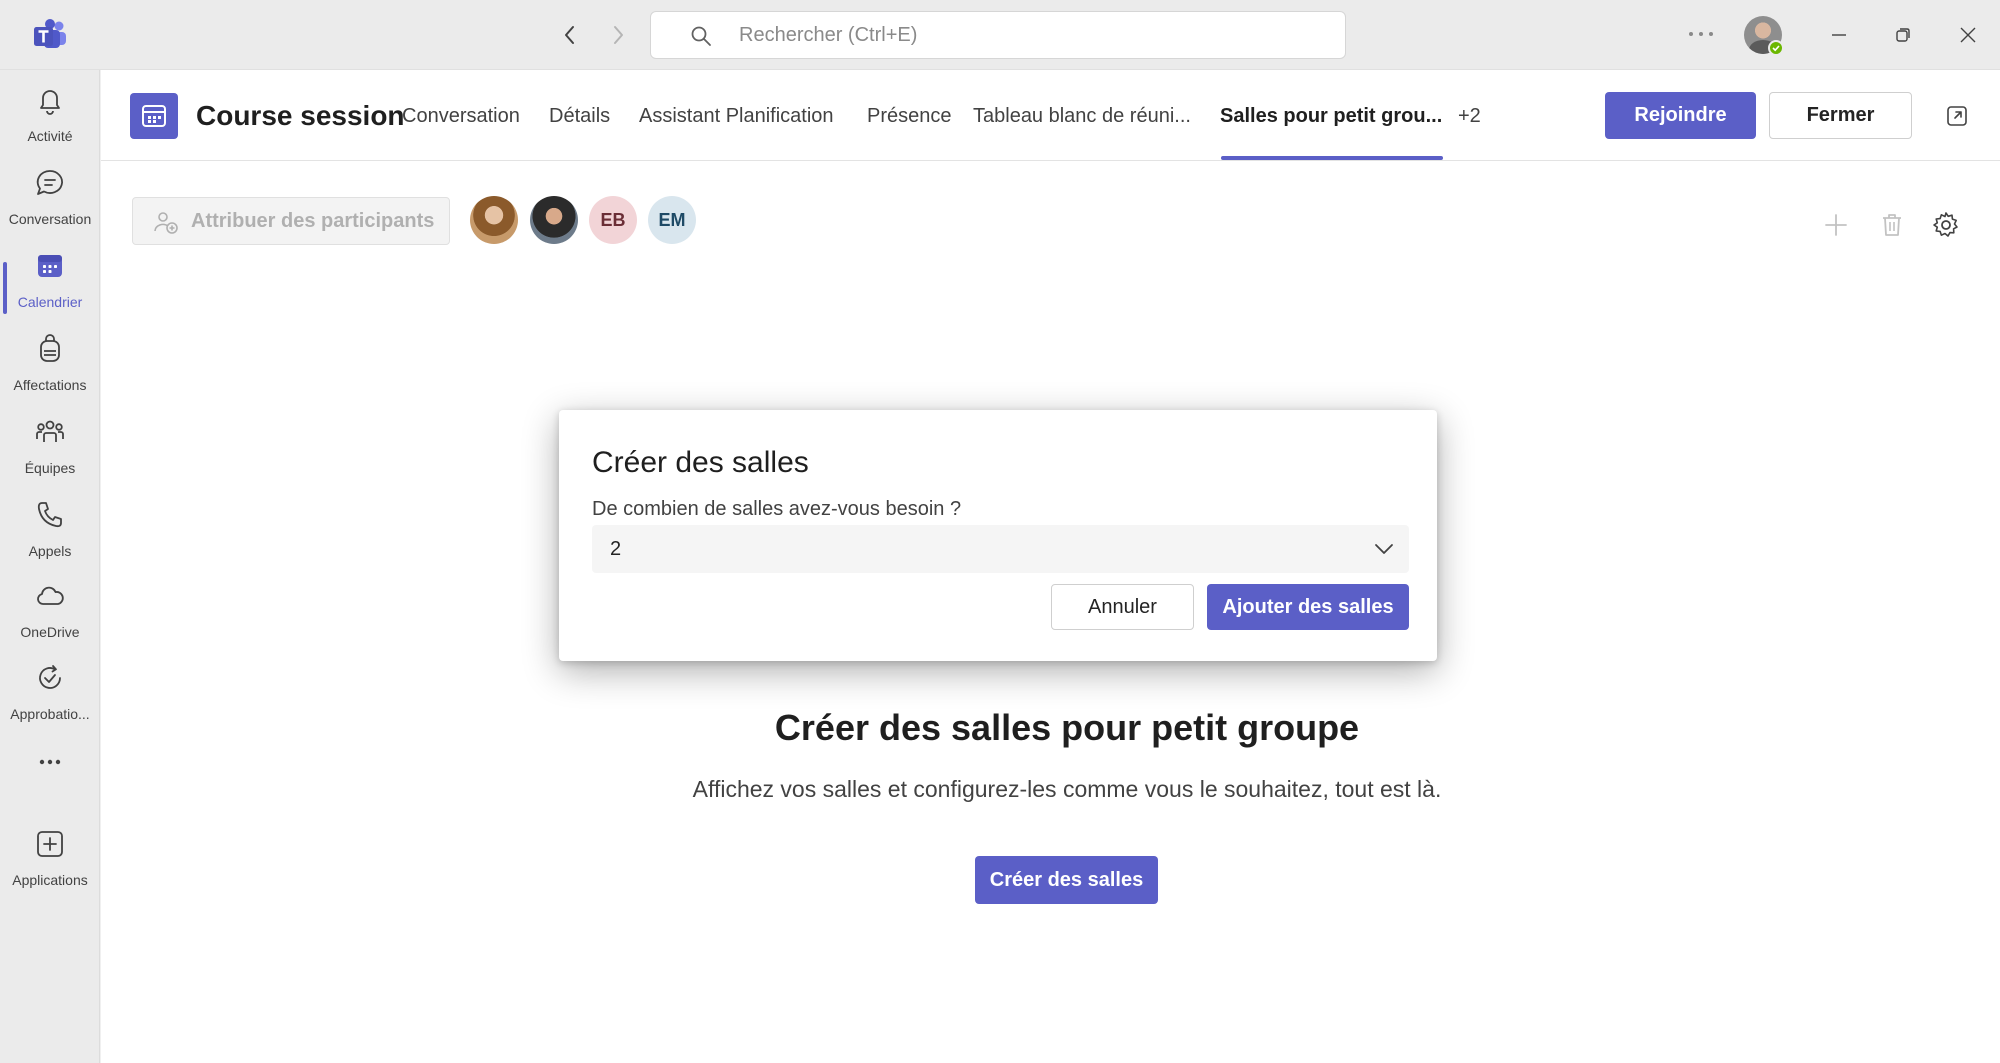 This screenshot has height=1063, width=2000. I want to click on tab-scheduling-assistant: Assistant Planification, so click(736, 116).